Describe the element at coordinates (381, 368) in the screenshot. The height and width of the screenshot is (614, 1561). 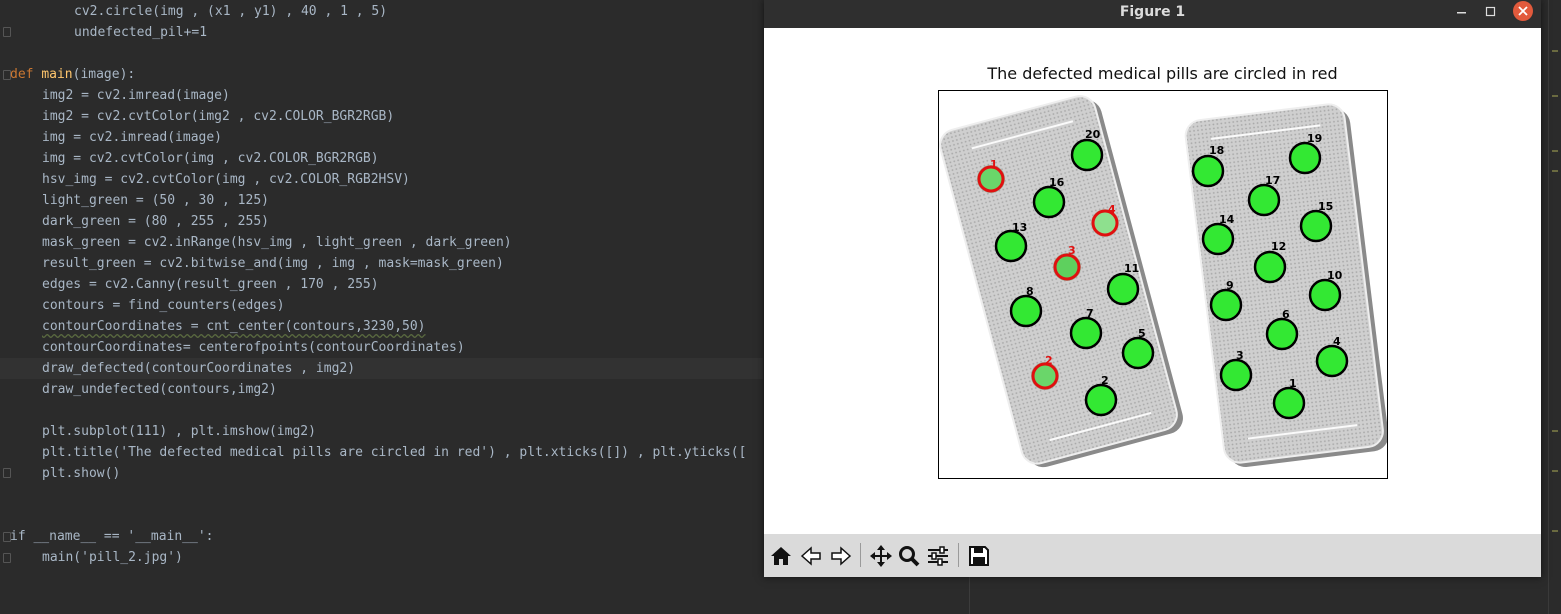
I see `current-code-line: draw_defected(contourCoordinates , img2)` at that location.